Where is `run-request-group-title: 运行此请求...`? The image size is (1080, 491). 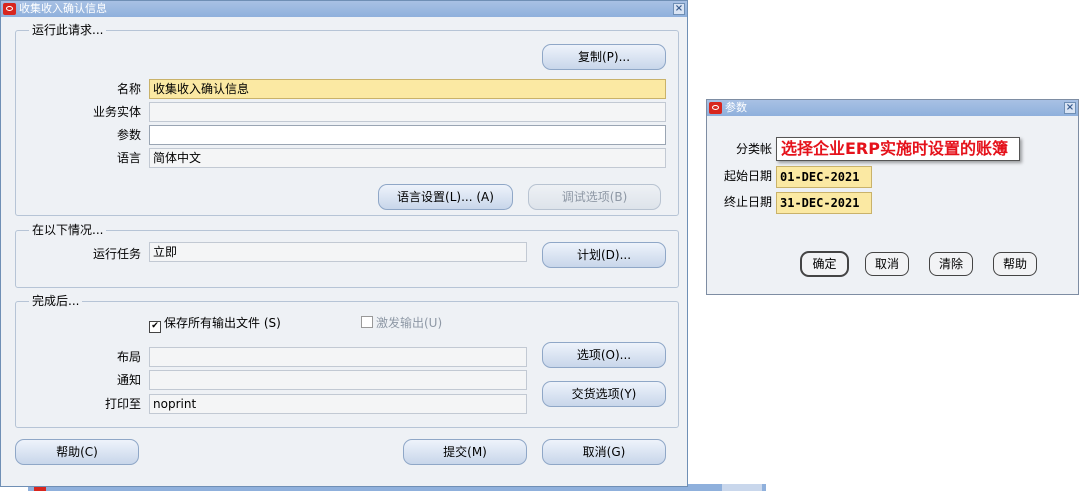 run-request-group-title: 运行此请求... is located at coordinates (68, 30).